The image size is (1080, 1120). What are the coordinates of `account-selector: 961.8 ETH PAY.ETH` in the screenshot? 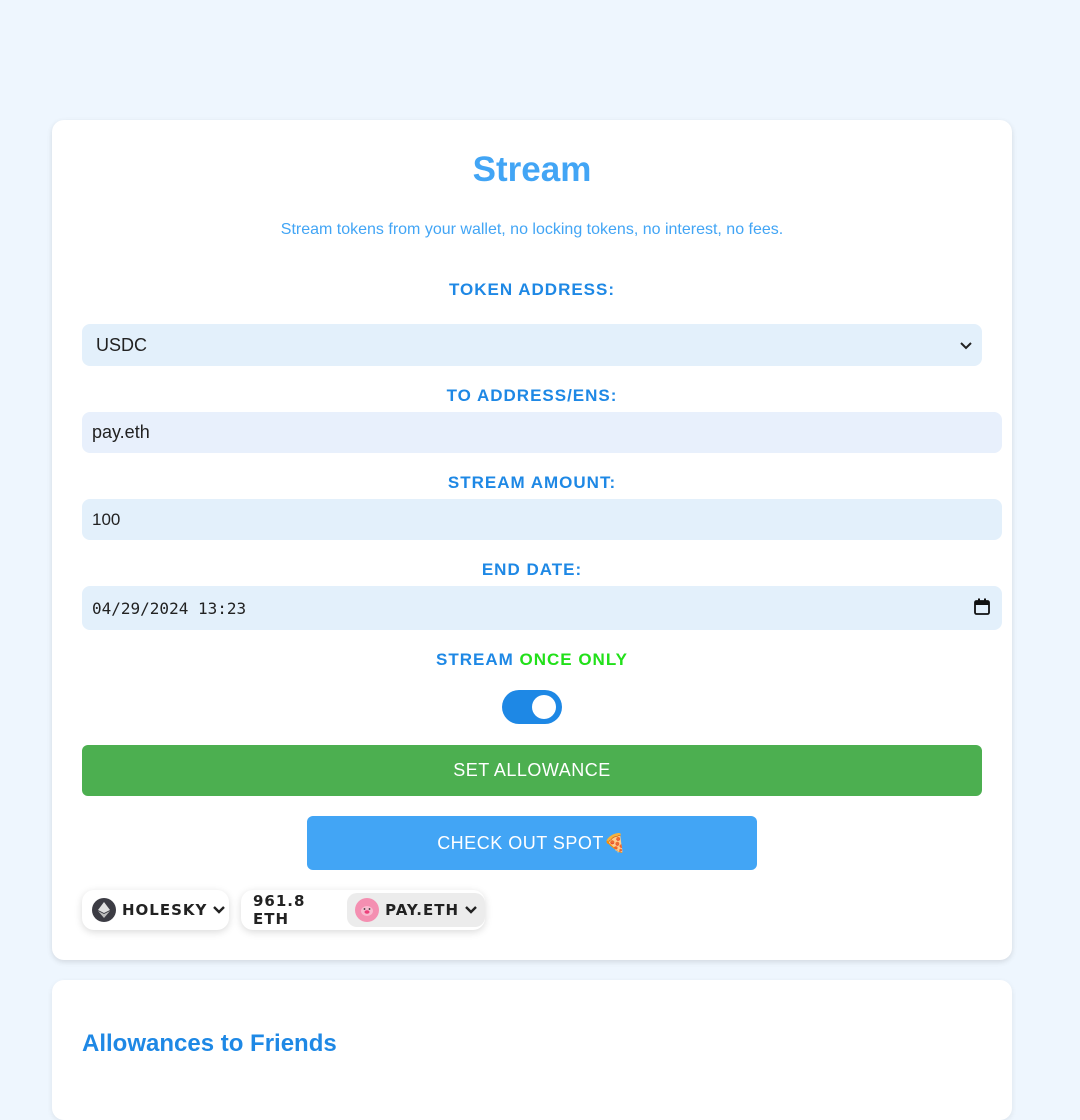 It's located at (363, 910).